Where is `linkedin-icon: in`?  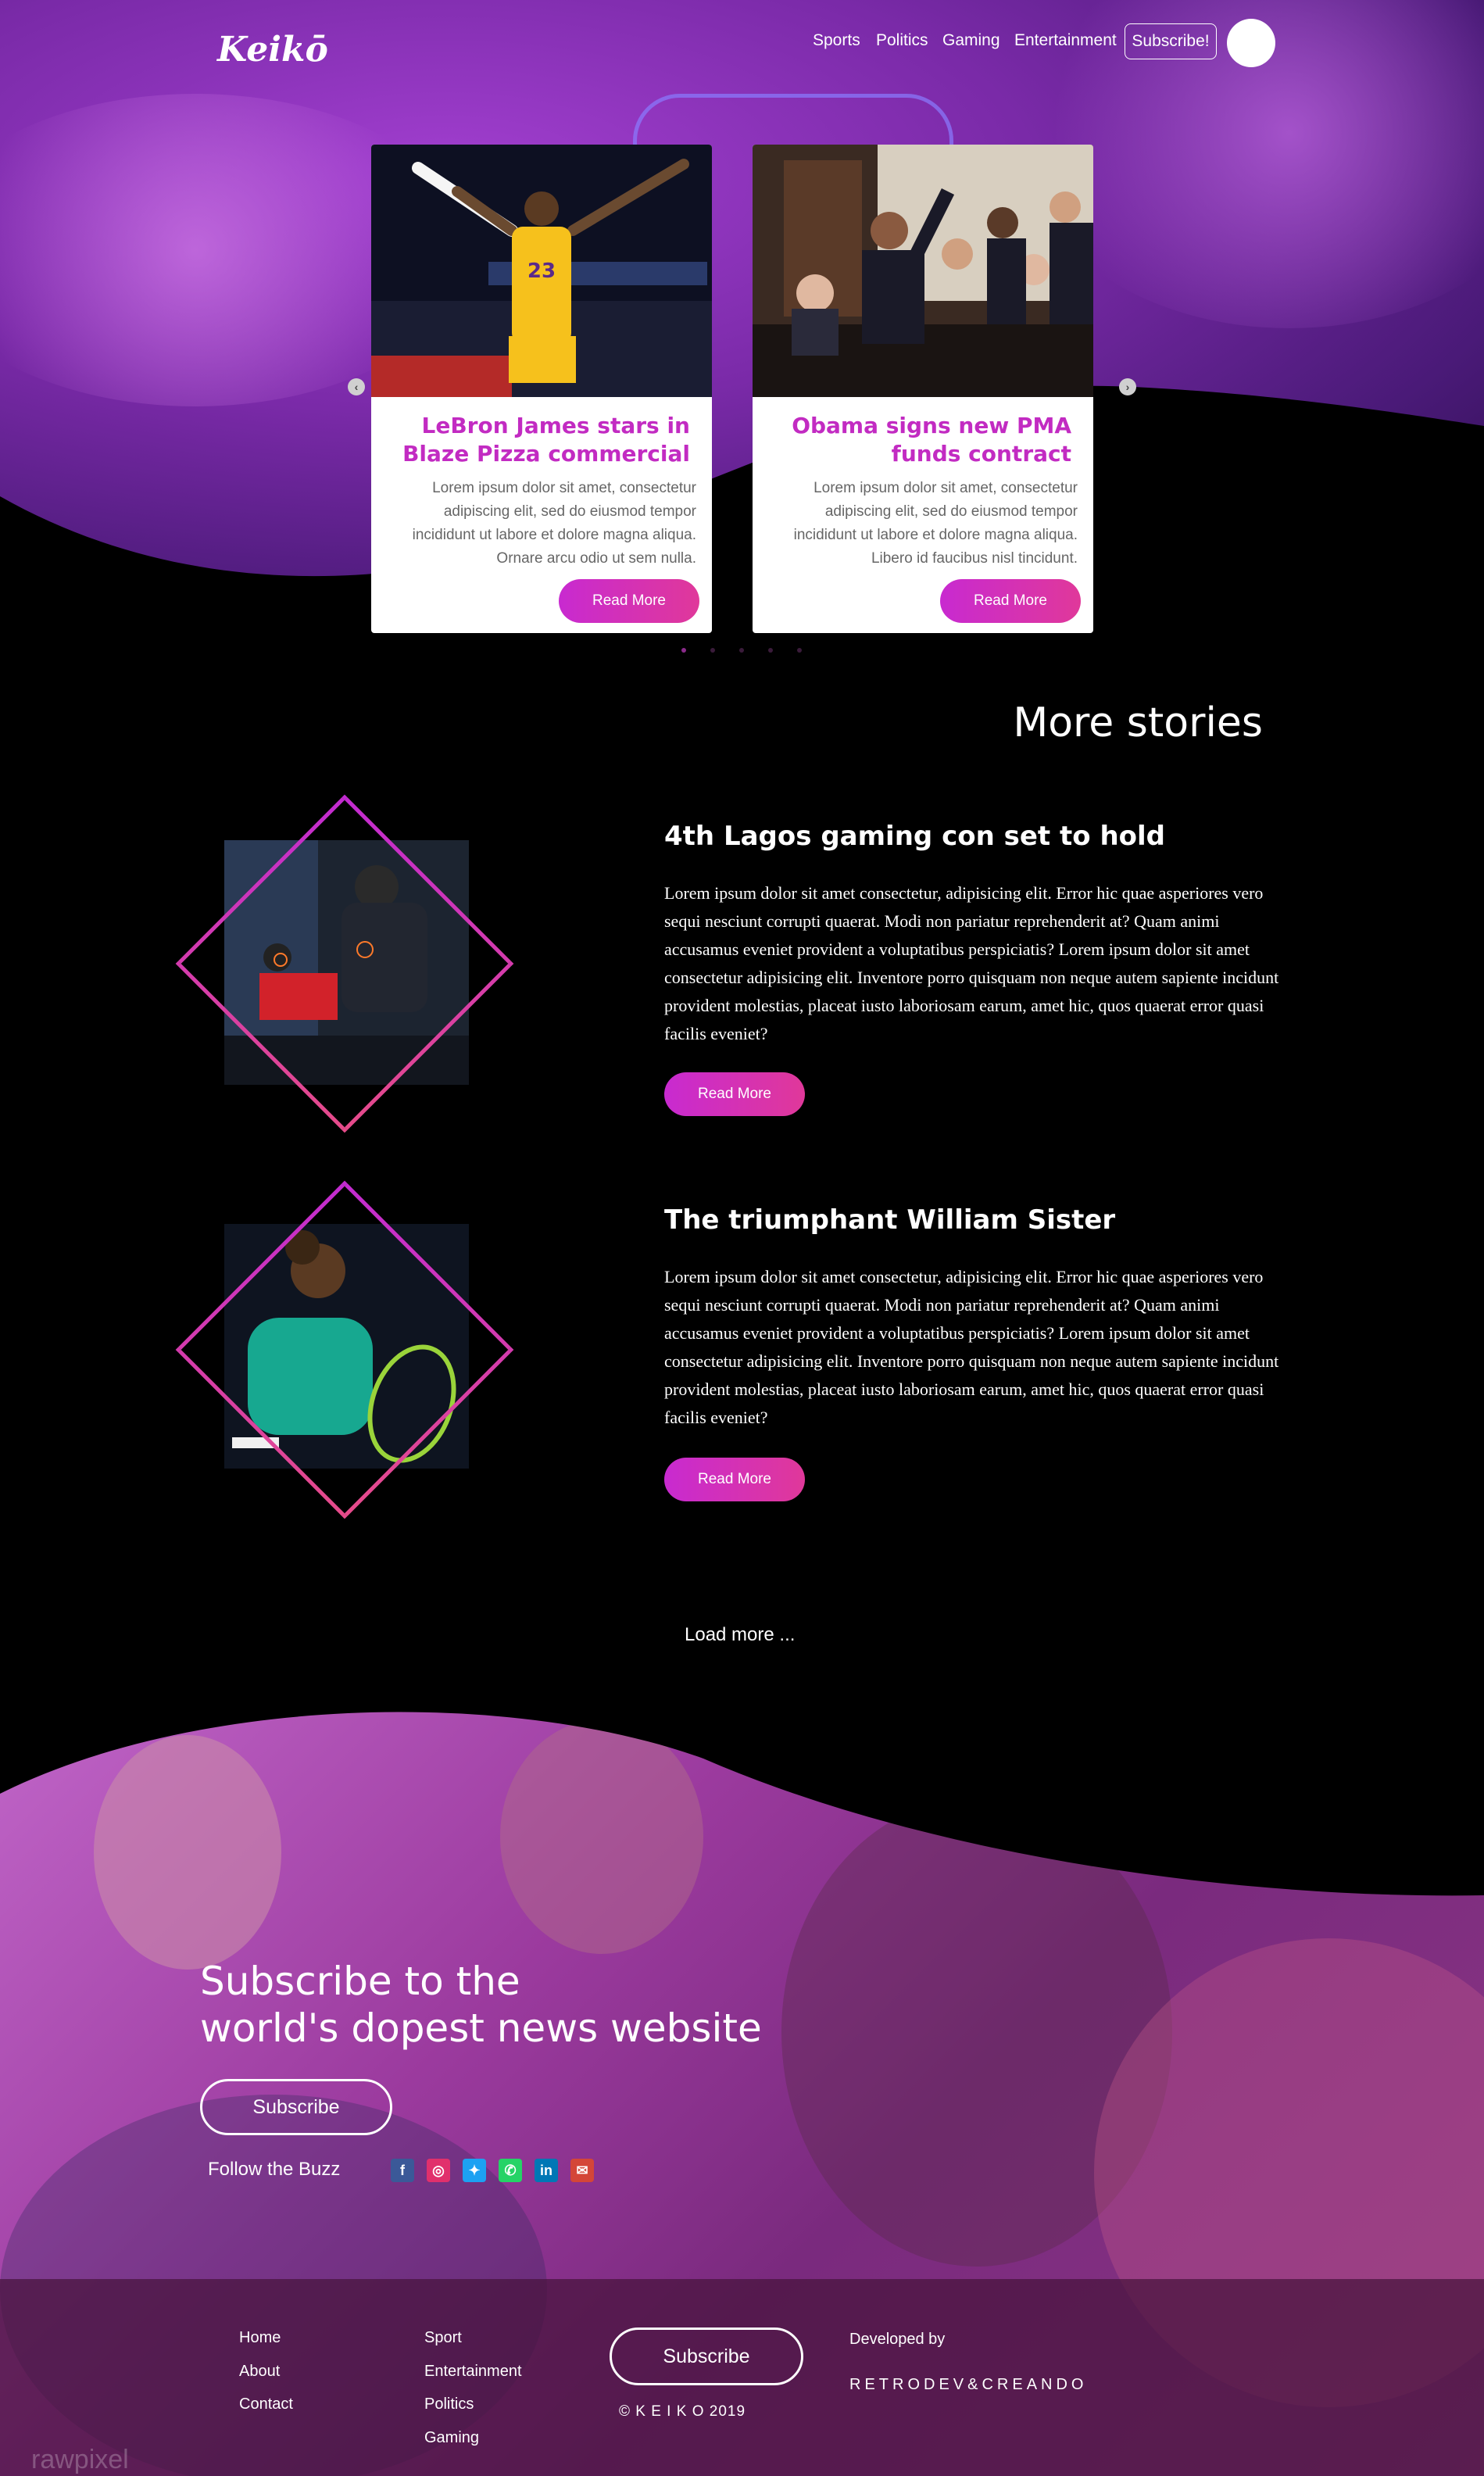 linkedin-icon: in is located at coordinates (546, 2170).